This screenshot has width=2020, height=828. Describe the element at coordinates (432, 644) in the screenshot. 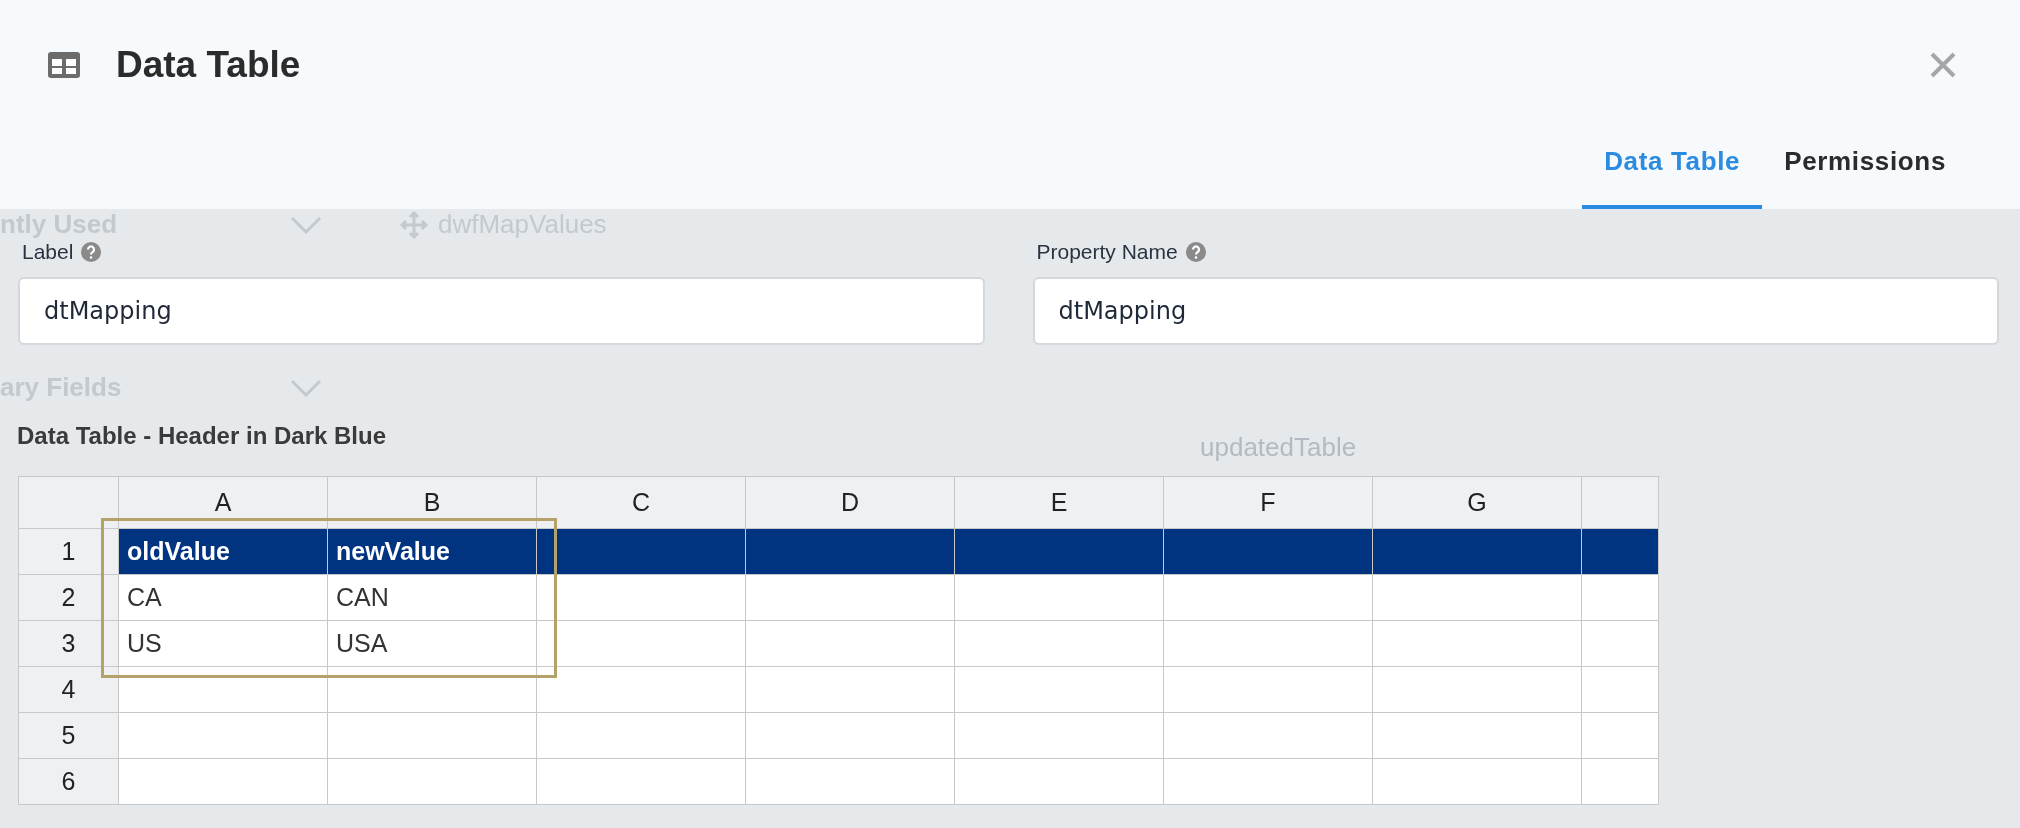

I see `table-cell: USA` at that location.